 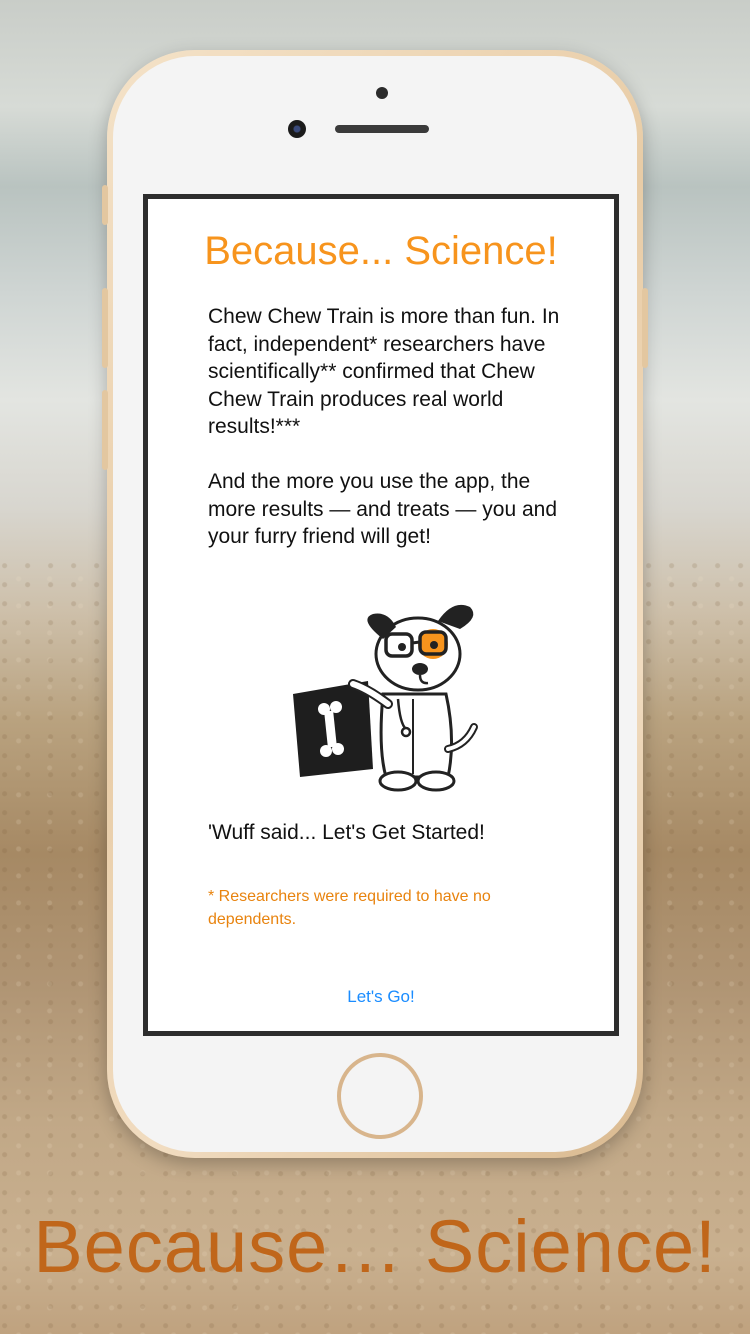 What do you see at coordinates (105, 205) in the screenshot?
I see `mute-switch` at bounding box center [105, 205].